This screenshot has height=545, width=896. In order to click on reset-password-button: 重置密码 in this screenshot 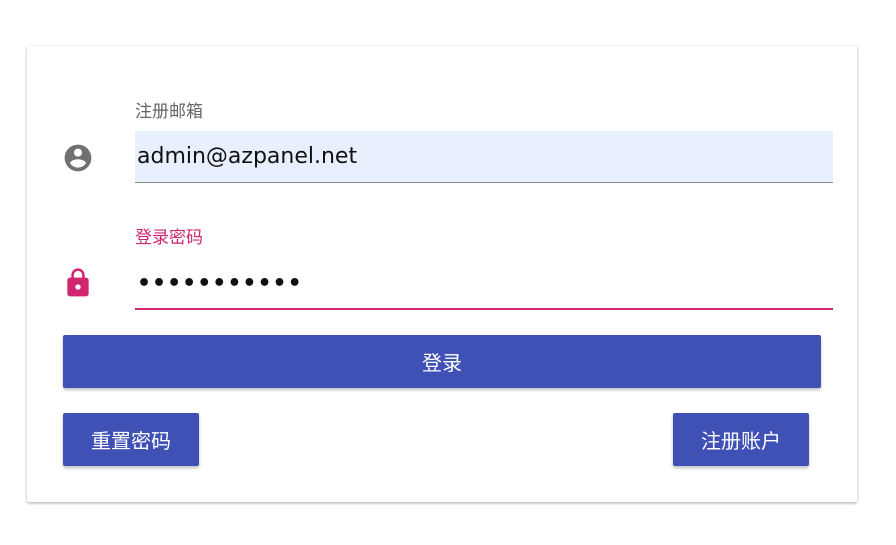, I will do `click(131, 439)`.